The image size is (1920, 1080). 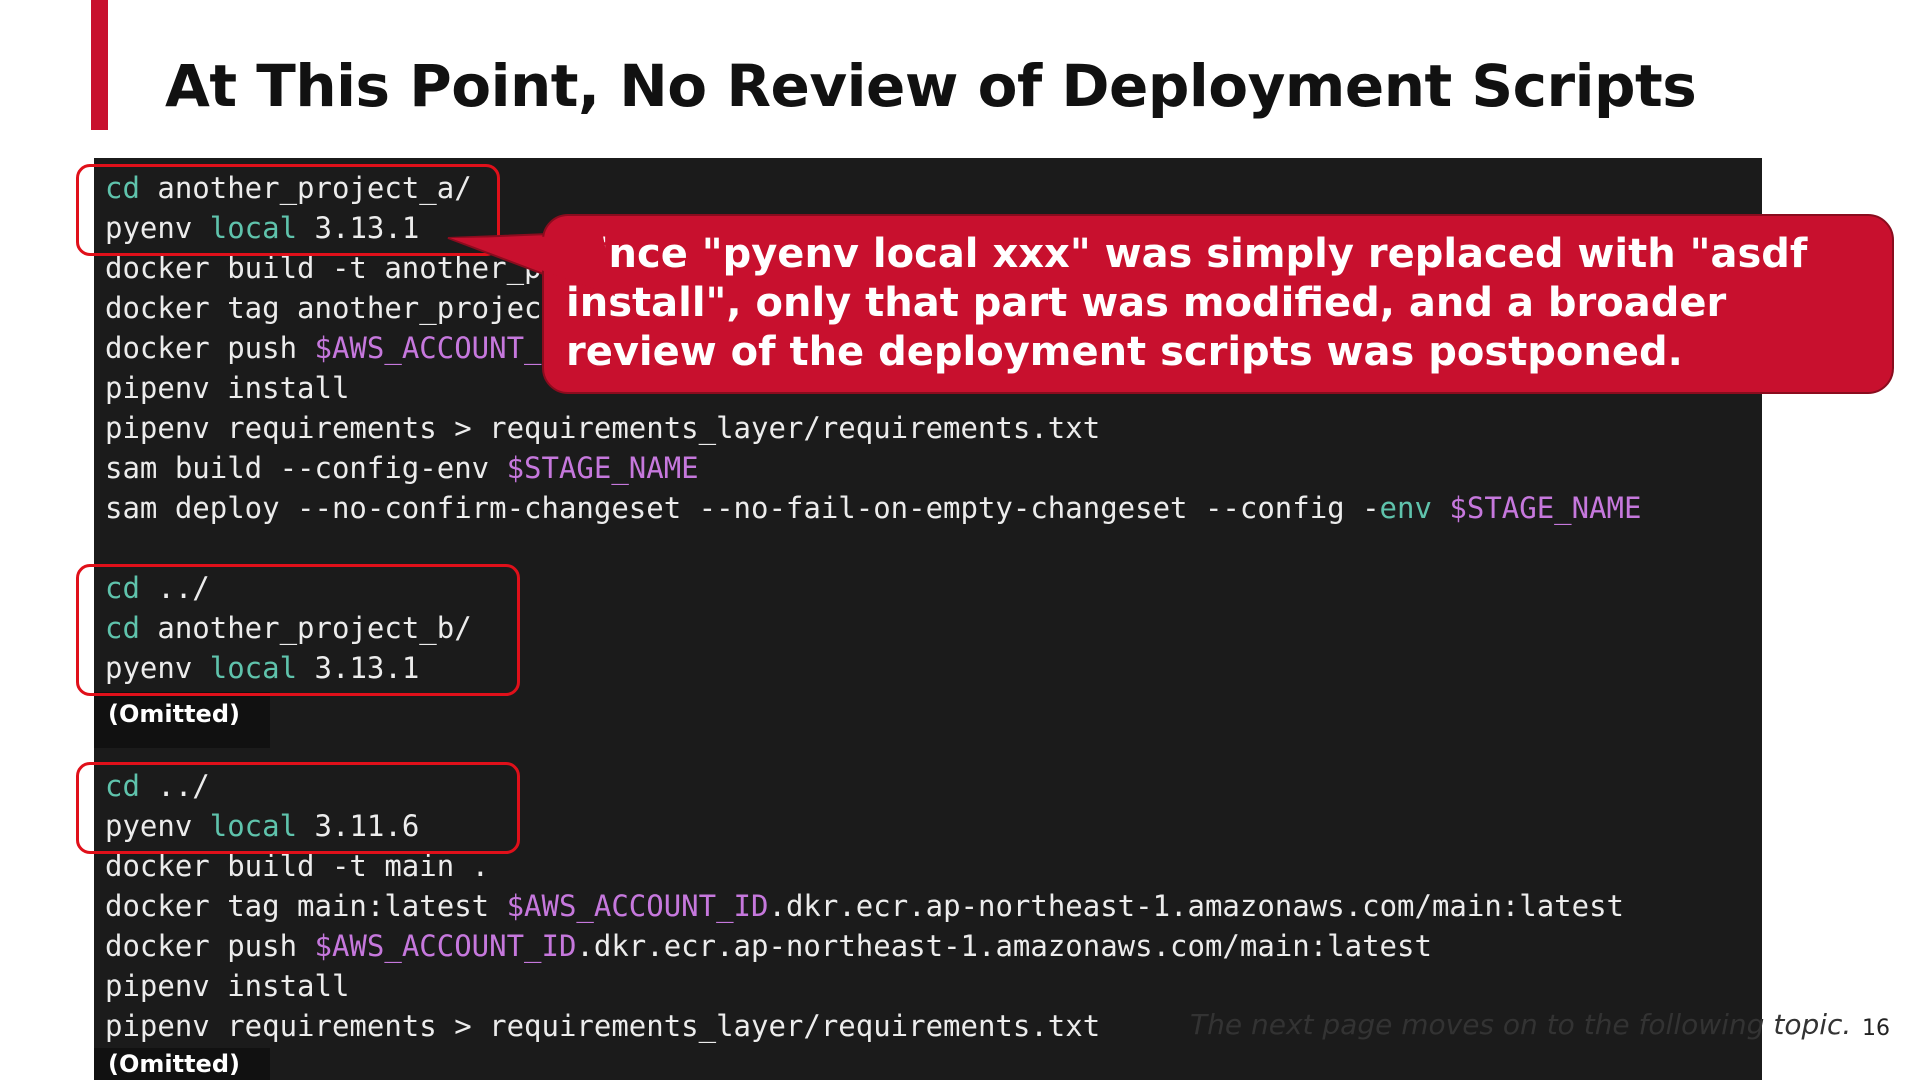 I want to click on title-accent-bar, so click(x=99, y=65).